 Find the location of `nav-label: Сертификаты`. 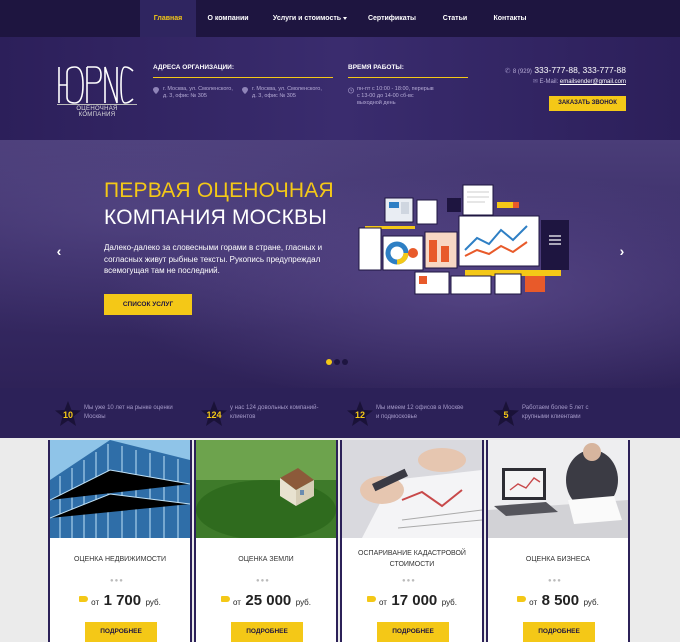

nav-label: Сертификаты is located at coordinates (392, 18).